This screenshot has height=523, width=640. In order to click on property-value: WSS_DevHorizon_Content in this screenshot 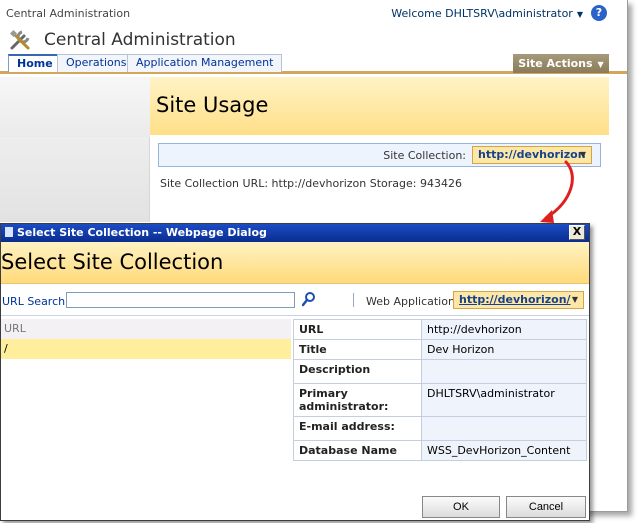, I will do `click(504, 450)`.